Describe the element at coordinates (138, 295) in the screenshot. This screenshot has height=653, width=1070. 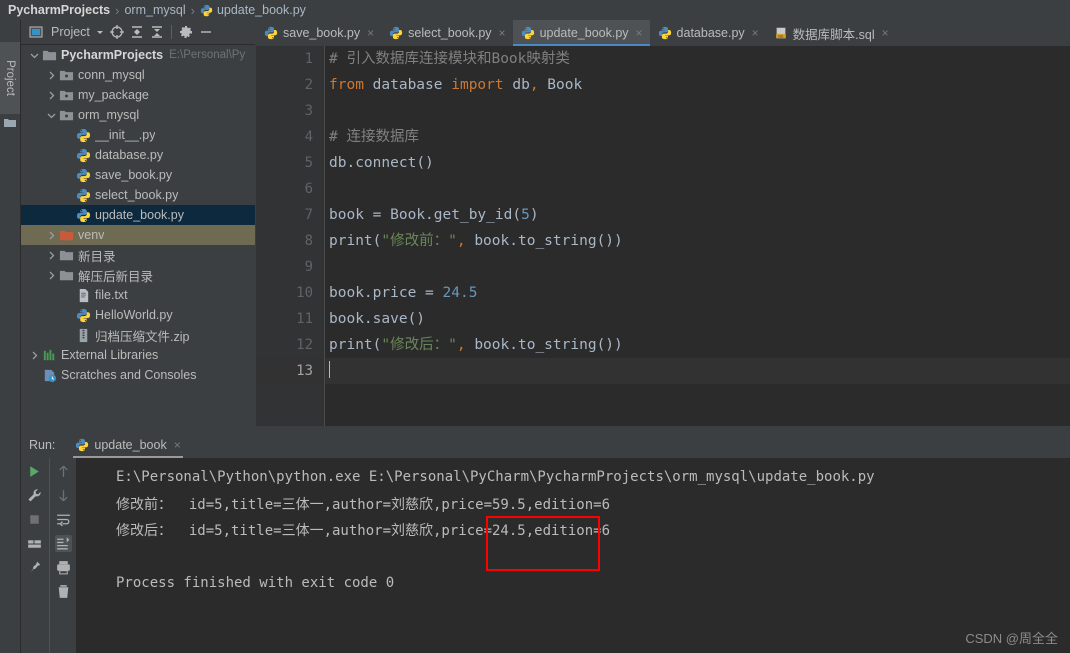
I see `tree-item: file.txt` at that location.